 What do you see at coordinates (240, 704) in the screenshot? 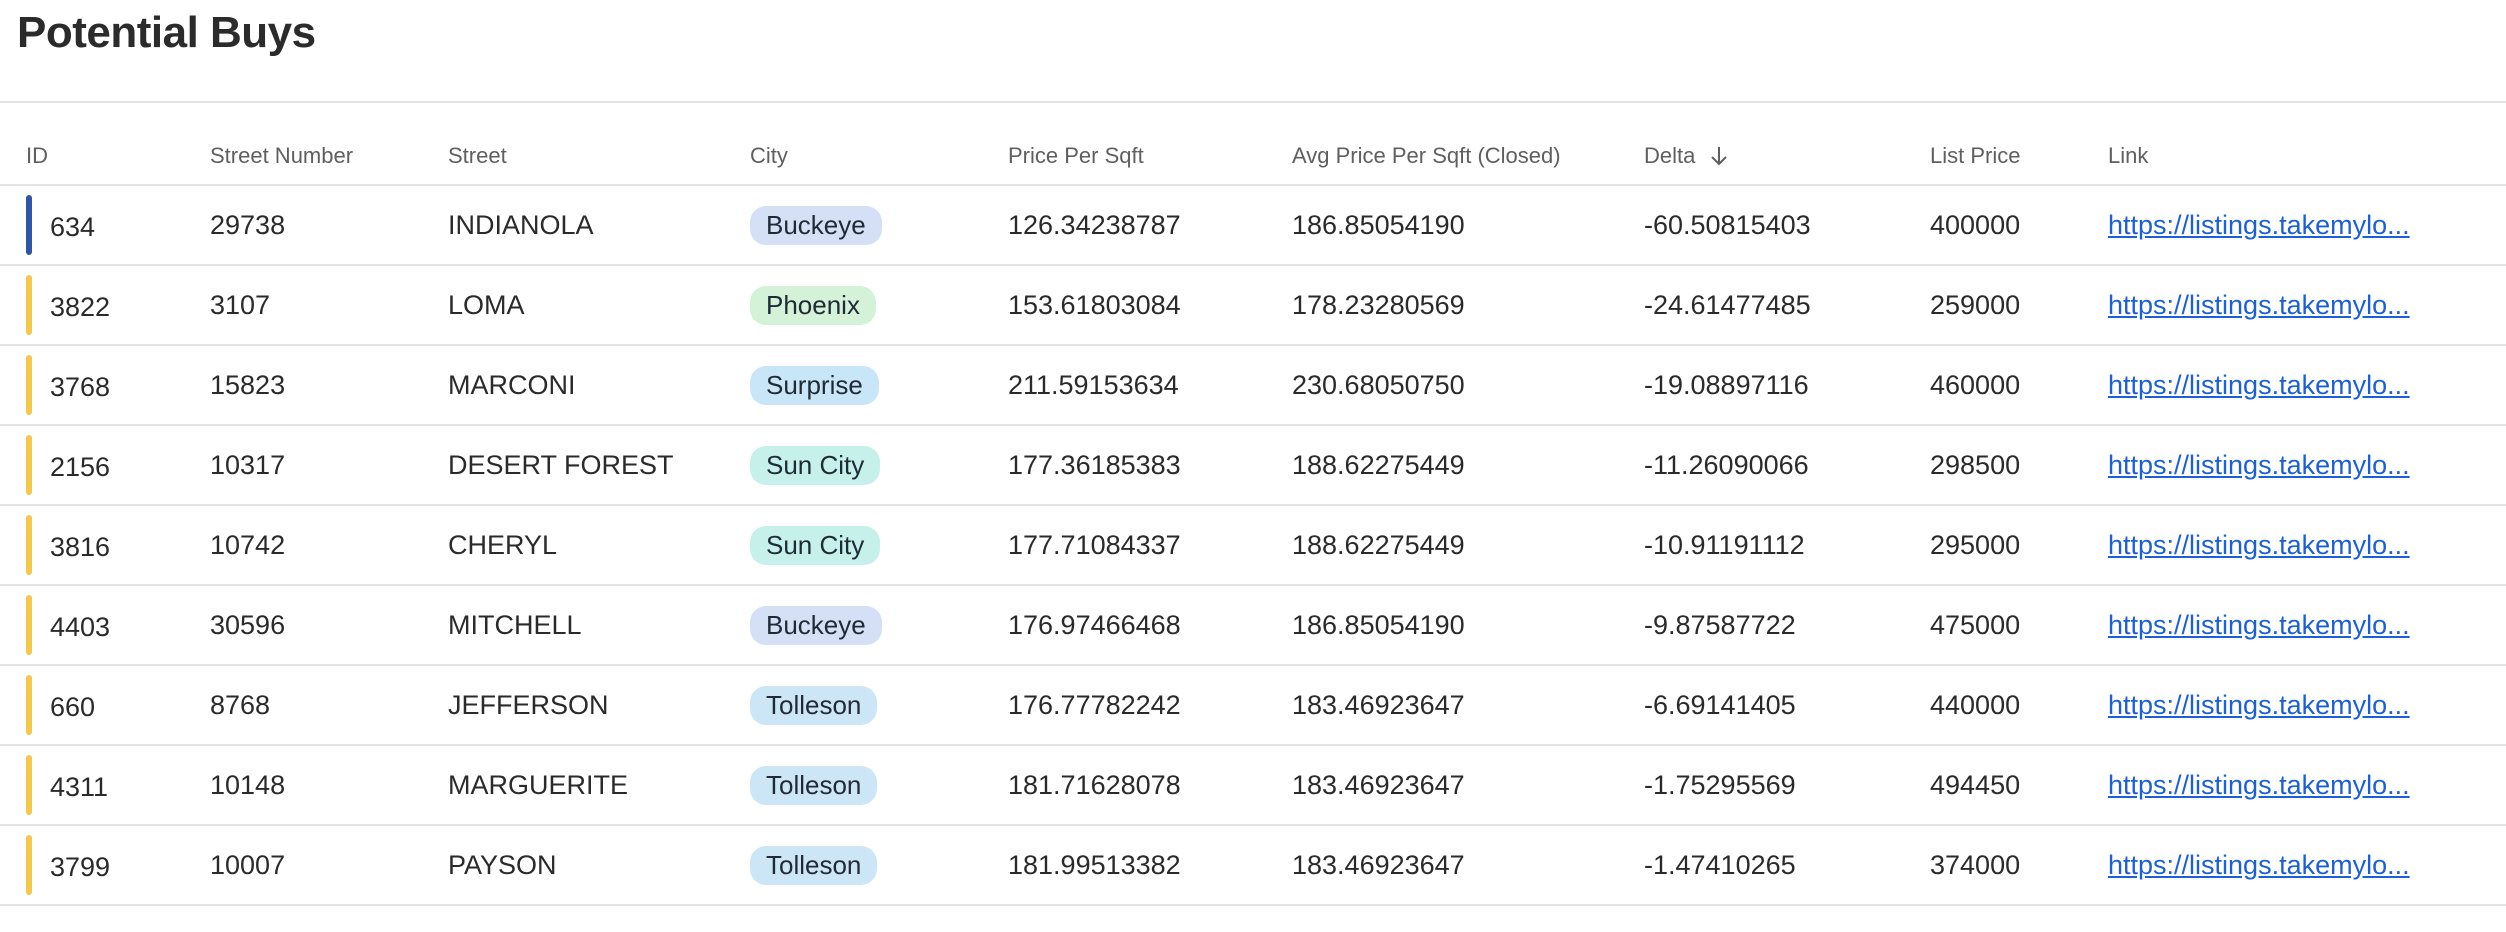
I see `cell-street-number: 8768` at bounding box center [240, 704].